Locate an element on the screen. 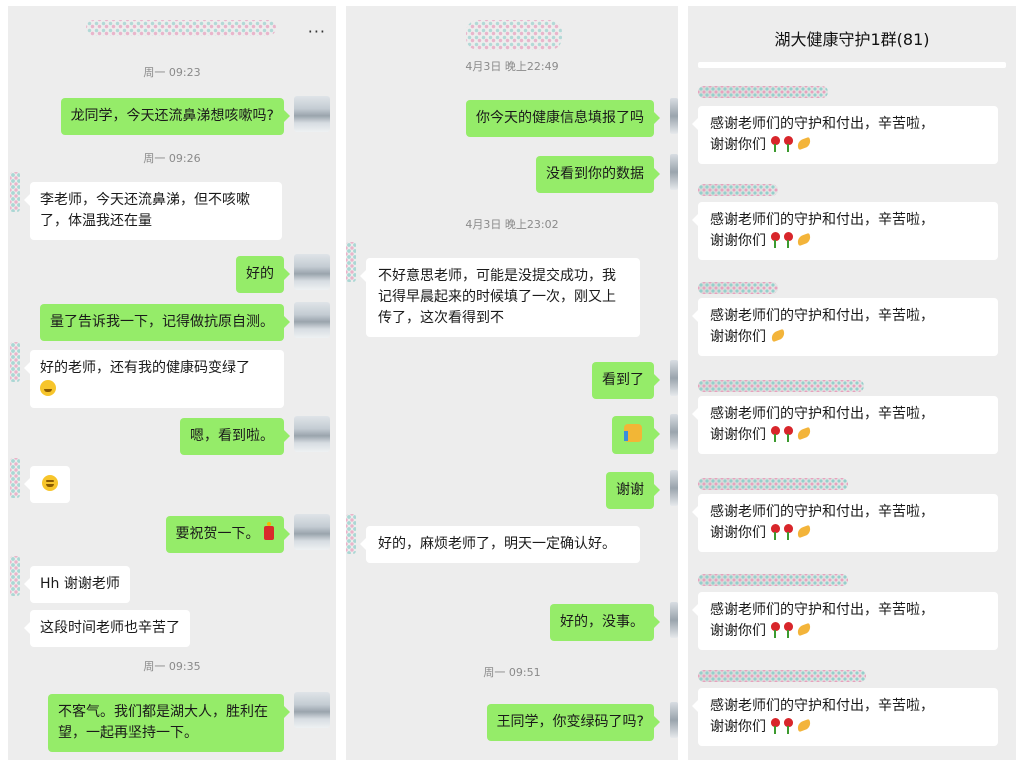 This screenshot has width=1024, height=768. pinned-bar is located at coordinates (852, 65).